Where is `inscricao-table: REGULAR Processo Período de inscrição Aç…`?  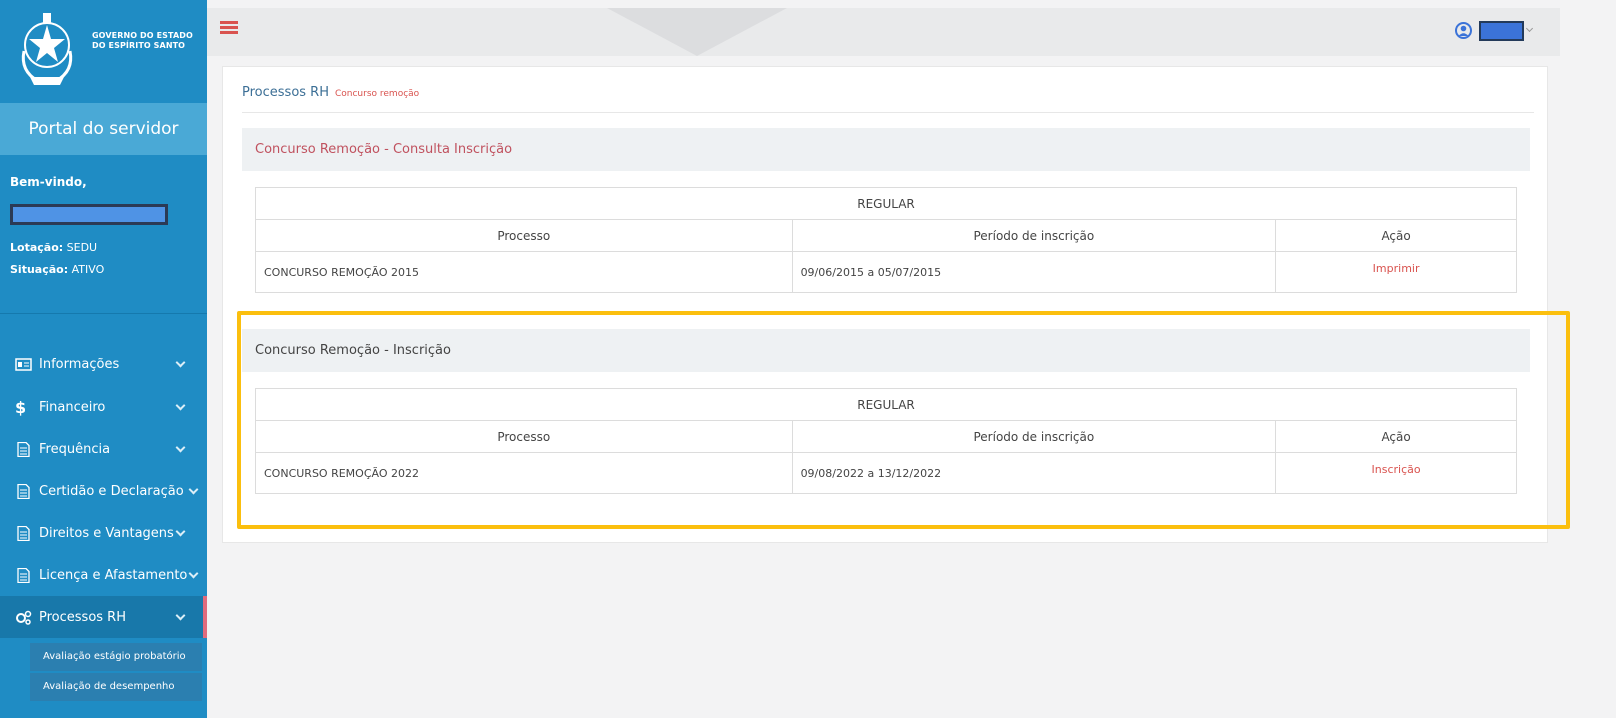
inscricao-table: REGULAR Processo Período de inscrição Aç… is located at coordinates (886, 441).